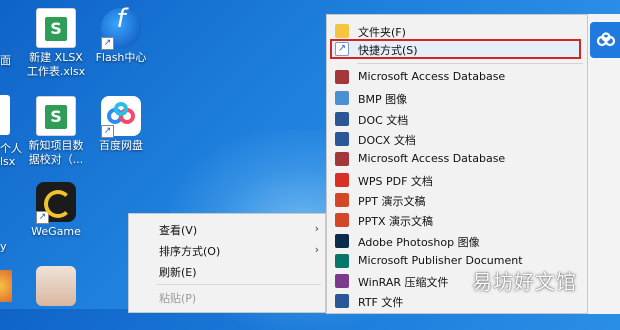 Image resolution: width=620 pixels, height=330 pixels. I want to click on submenu-item-label: DOCX 文档, so click(387, 140).